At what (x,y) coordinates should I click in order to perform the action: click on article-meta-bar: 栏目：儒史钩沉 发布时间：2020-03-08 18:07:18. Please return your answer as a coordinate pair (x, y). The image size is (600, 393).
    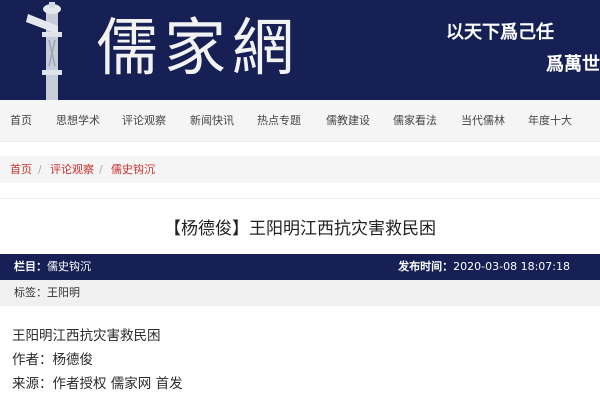
    Looking at the image, I should click on (300, 267).